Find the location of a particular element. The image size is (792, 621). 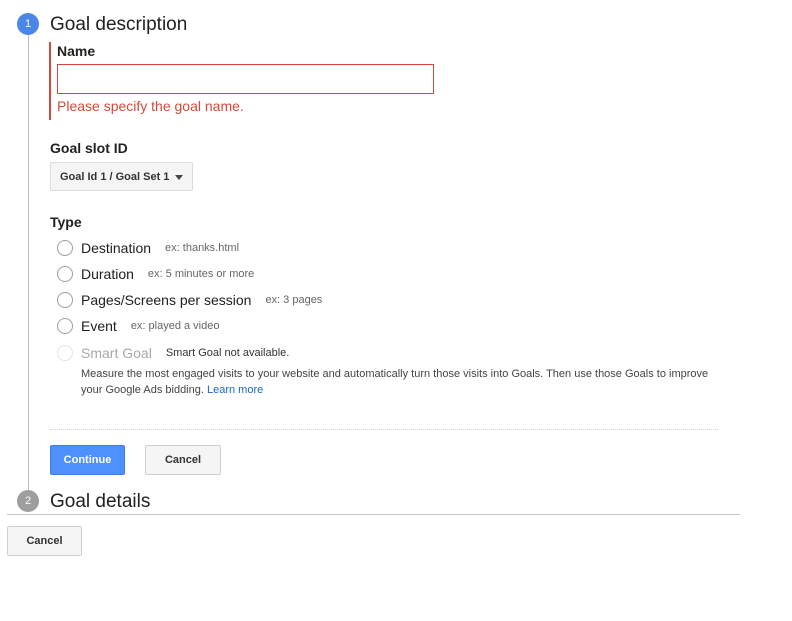

radio-smart-goal is located at coordinates (65, 353).